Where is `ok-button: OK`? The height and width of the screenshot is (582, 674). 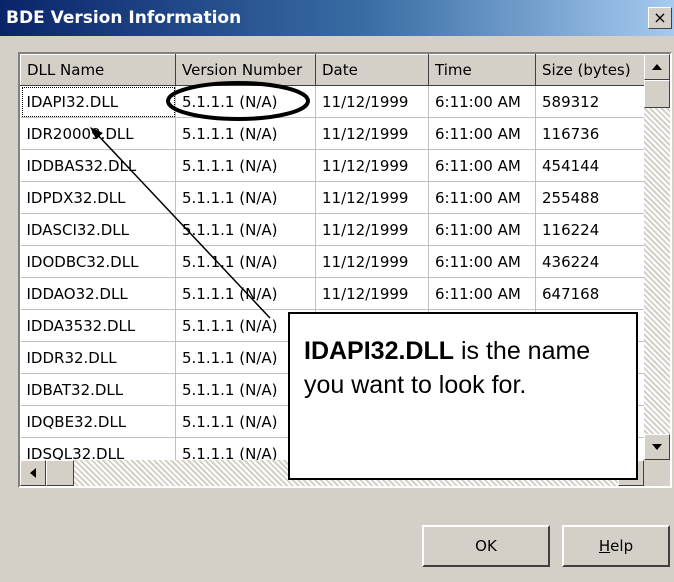 ok-button: OK is located at coordinates (486, 546).